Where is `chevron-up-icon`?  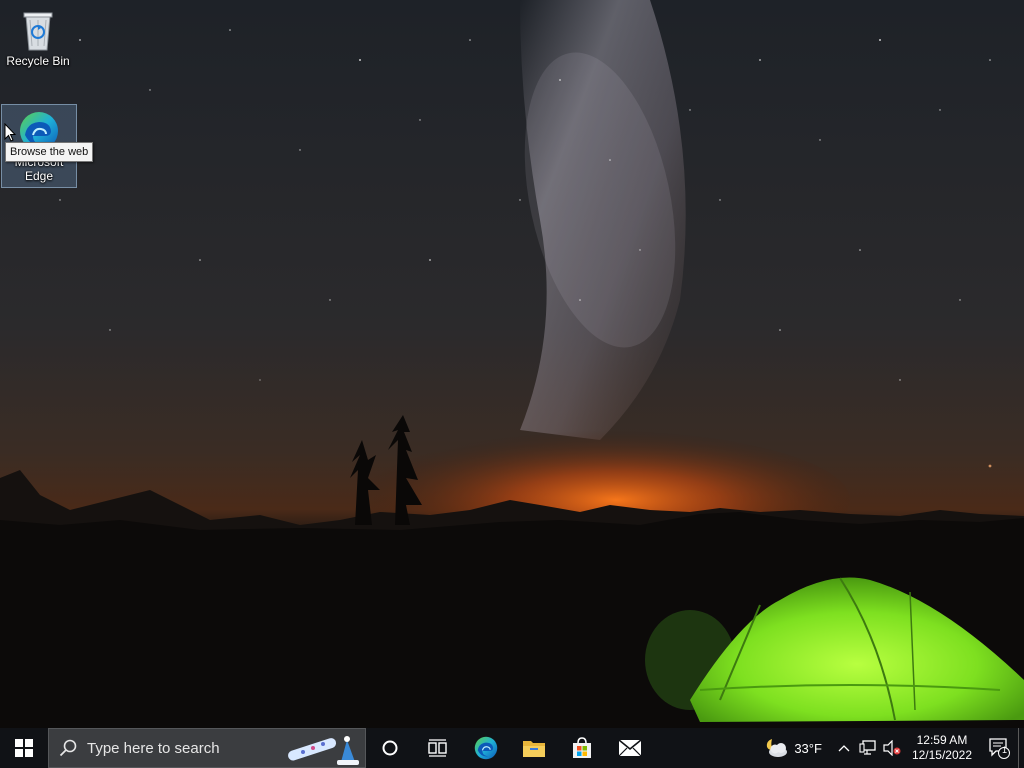 chevron-up-icon is located at coordinates (844, 748).